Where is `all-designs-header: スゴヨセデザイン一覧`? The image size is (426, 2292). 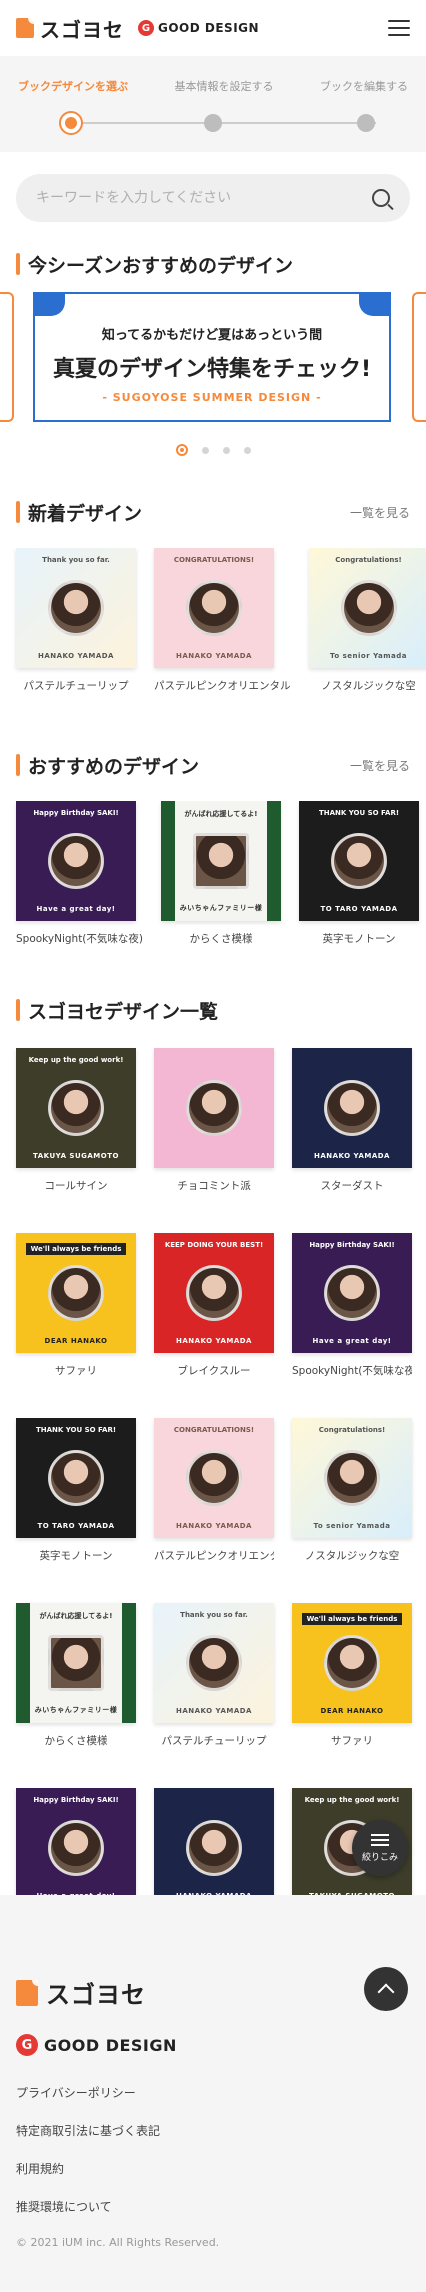 all-designs-header: スゴヨセデザイン一覧 is located at coordinates (213, 1010).